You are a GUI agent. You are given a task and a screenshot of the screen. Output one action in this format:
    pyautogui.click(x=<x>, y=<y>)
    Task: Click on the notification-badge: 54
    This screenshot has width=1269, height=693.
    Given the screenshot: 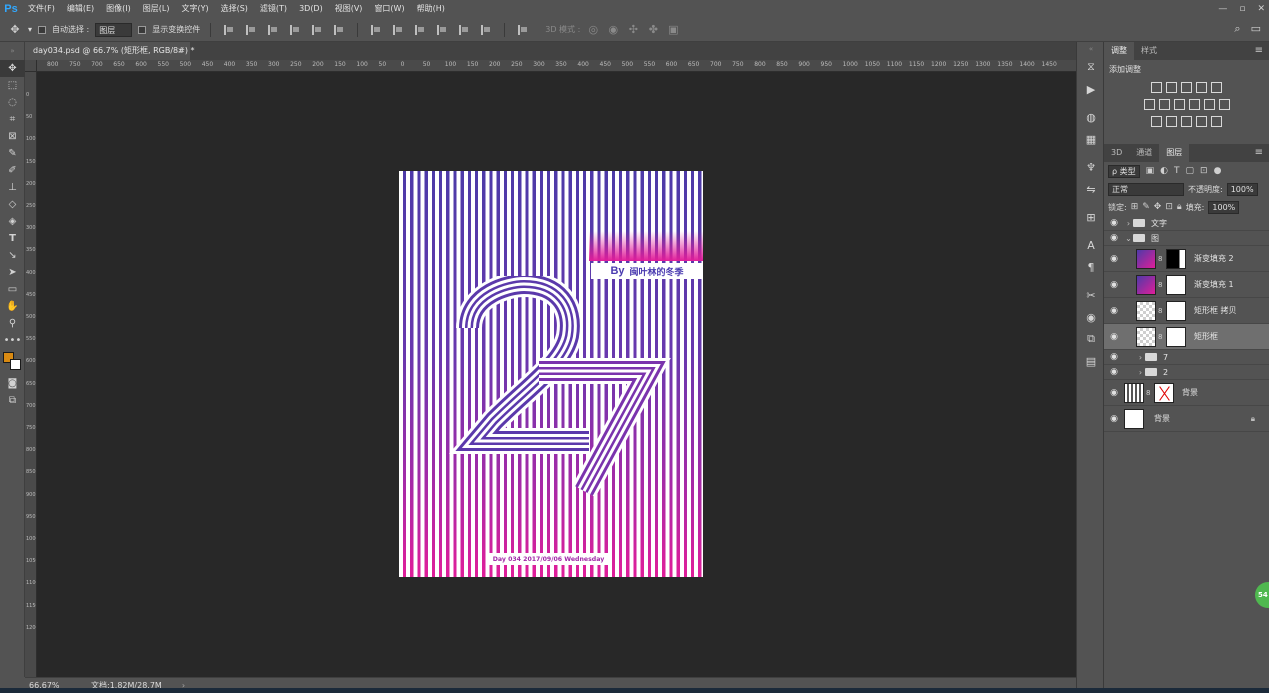 What is the action you would take?
    pyautogui.click(x=1262, y=595)
    